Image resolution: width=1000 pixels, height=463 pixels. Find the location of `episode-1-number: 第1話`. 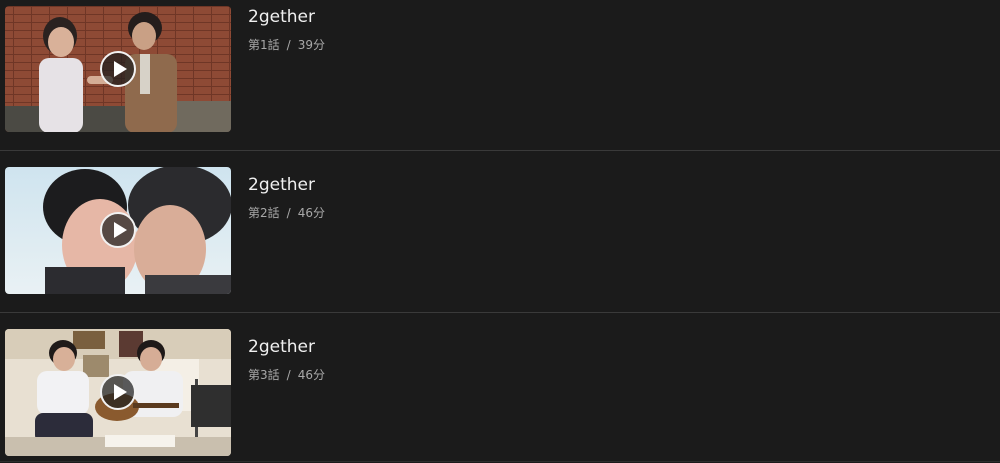

episode-1-number: 第1話 is located at coordinates (264, 45).